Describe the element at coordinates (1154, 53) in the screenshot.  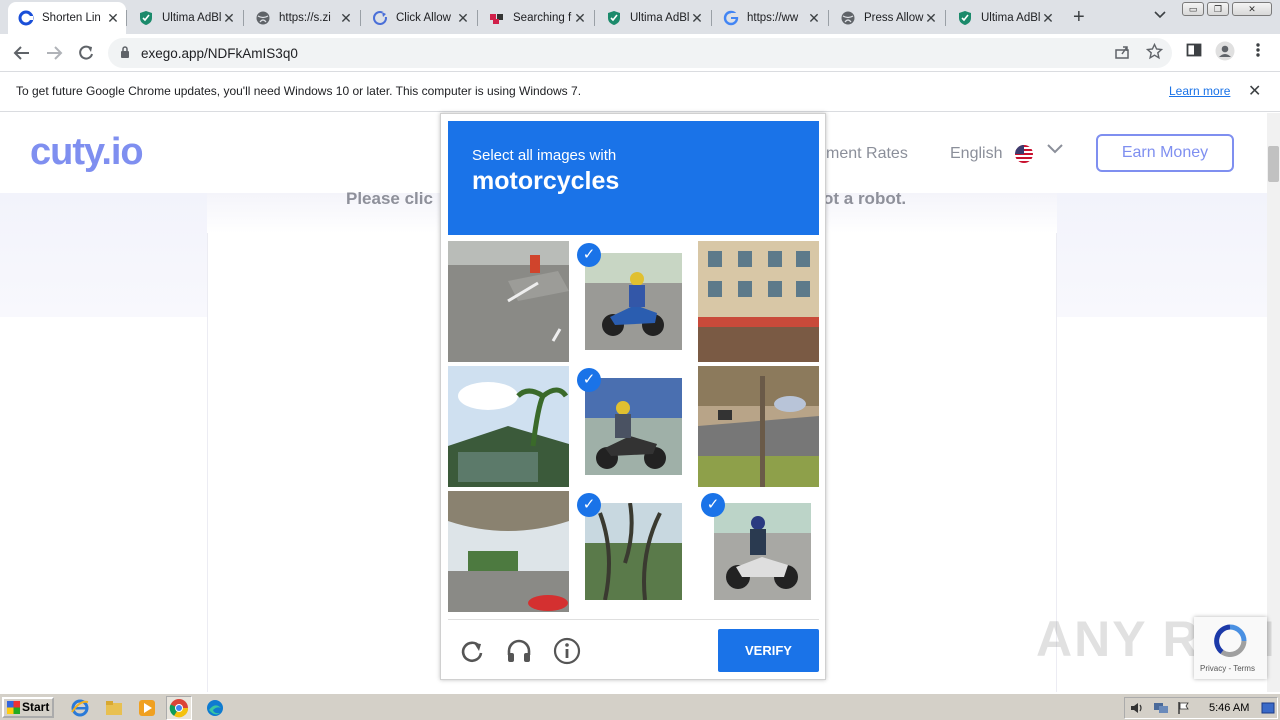
I see `bookmark-star-icon` at that location.